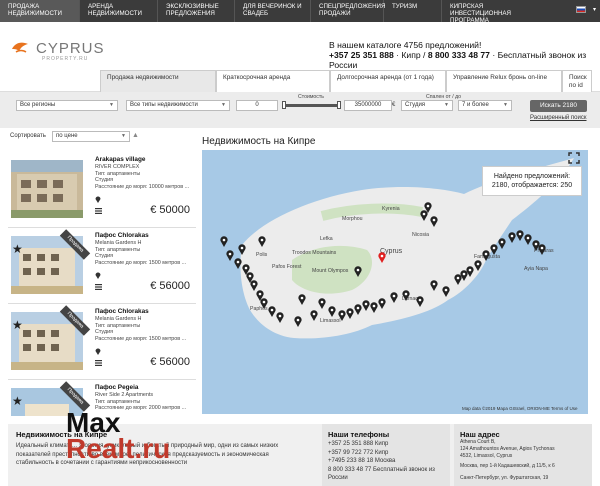 This screenshot has width=600, height=486. I want to click on search-button: Искать 2180, so click(558, 106).